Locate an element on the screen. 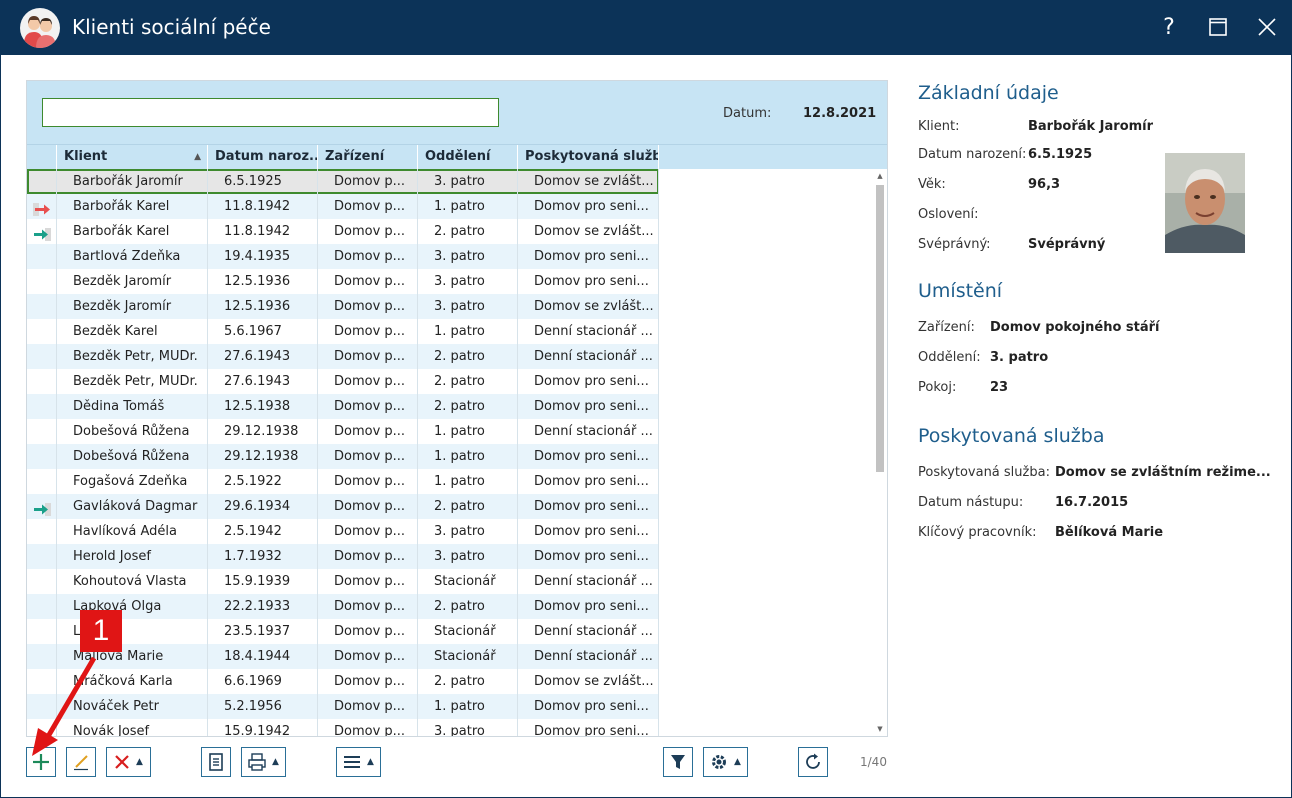 The width and height of the screenshot is (1292, 798). cell-datum-narozeni: 22.2.1933 is located at coordinates (263, 606).